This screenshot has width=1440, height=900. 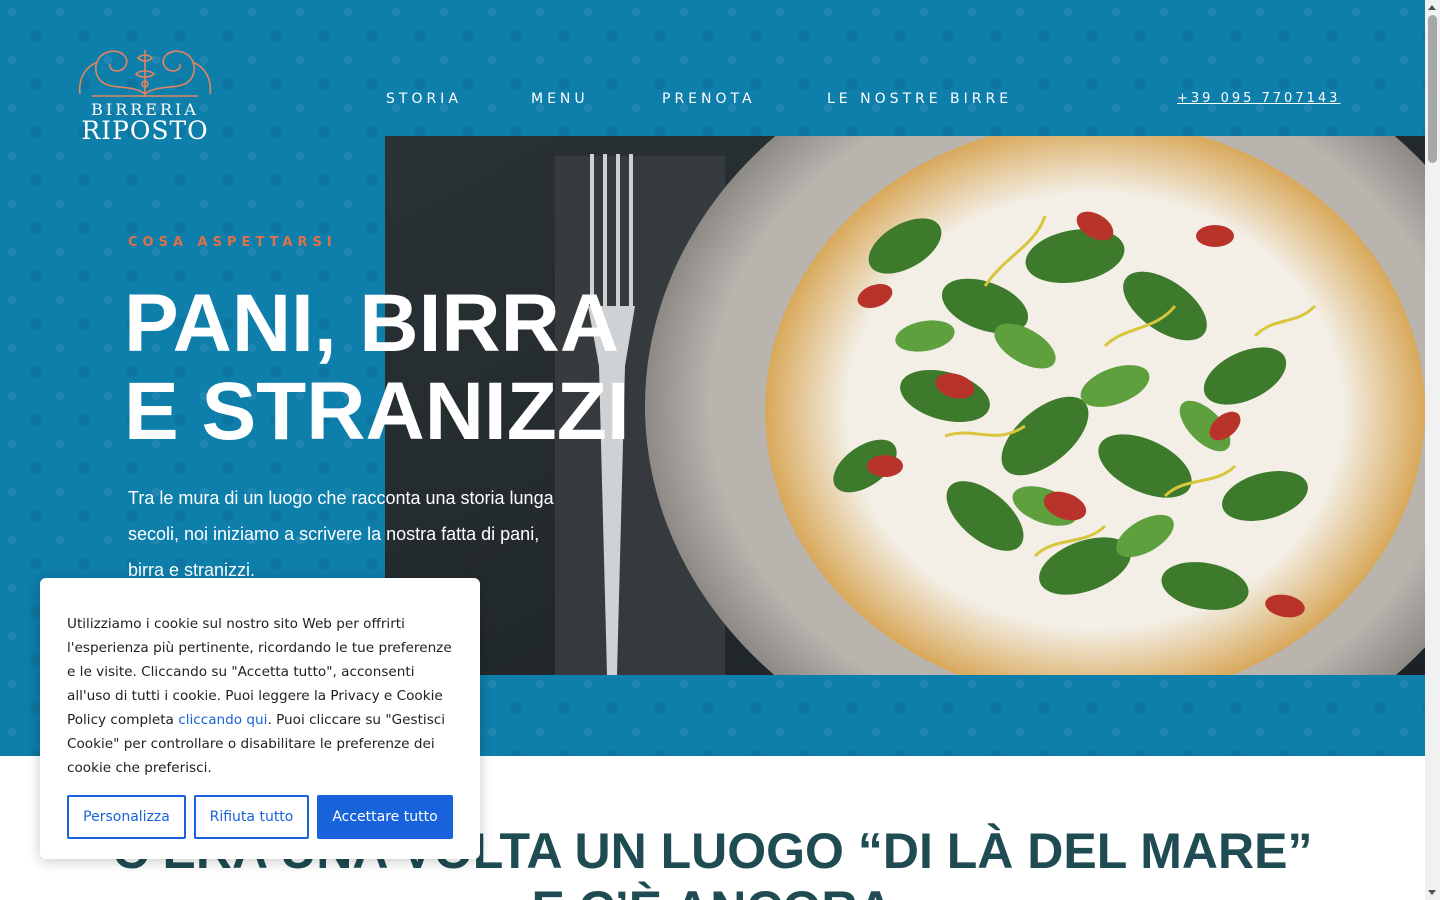 I want to click on reject-all-button: Rifiuta tutto, so click(x=251, y=817).